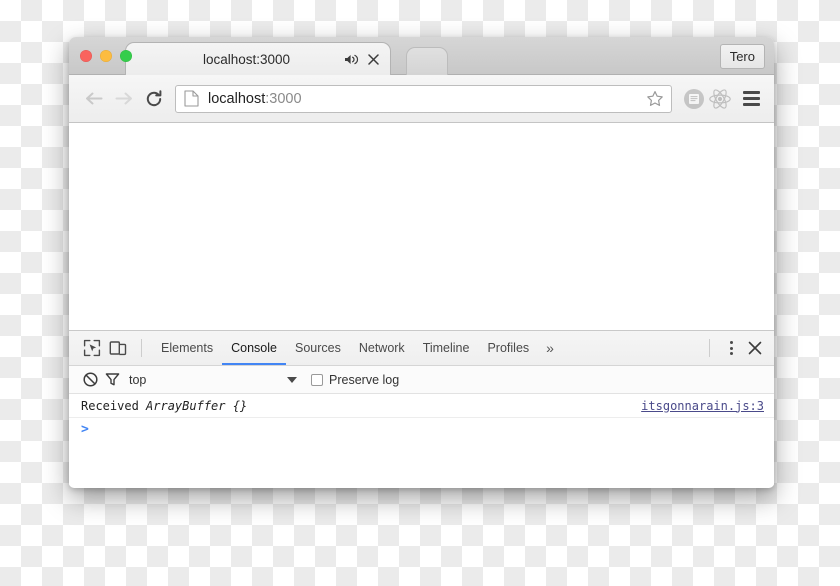 The image size is (840, 586). I want to click on devtools-tab-console: Console, so click(254, 348).